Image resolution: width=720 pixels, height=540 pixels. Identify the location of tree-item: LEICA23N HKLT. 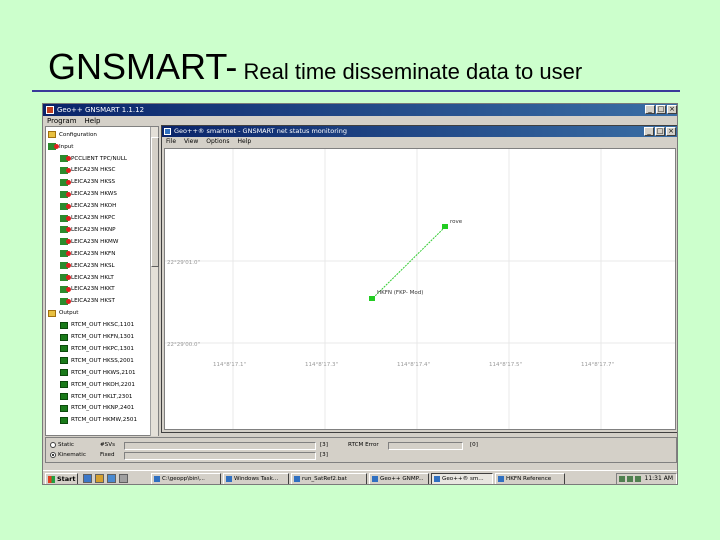
(87, 278).